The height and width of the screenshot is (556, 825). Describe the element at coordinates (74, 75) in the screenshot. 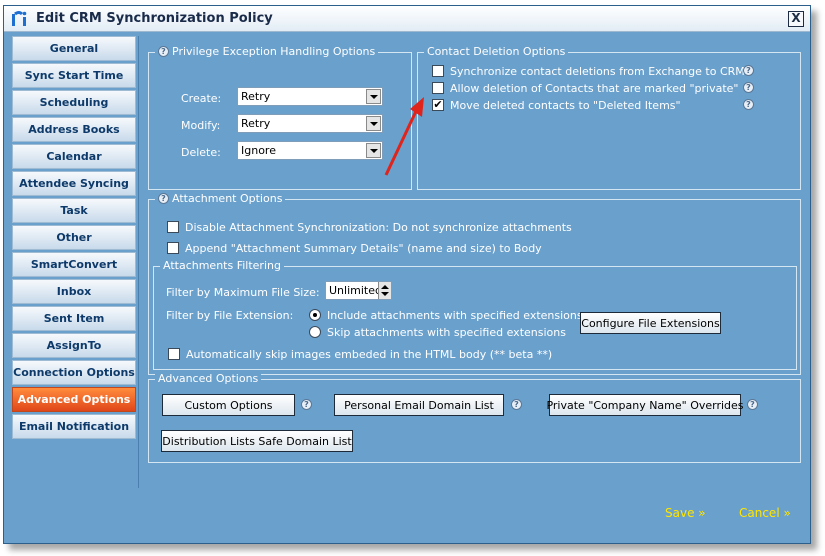

I see `sidebar-item-sync-start-time: Sync Start Time` at that location.